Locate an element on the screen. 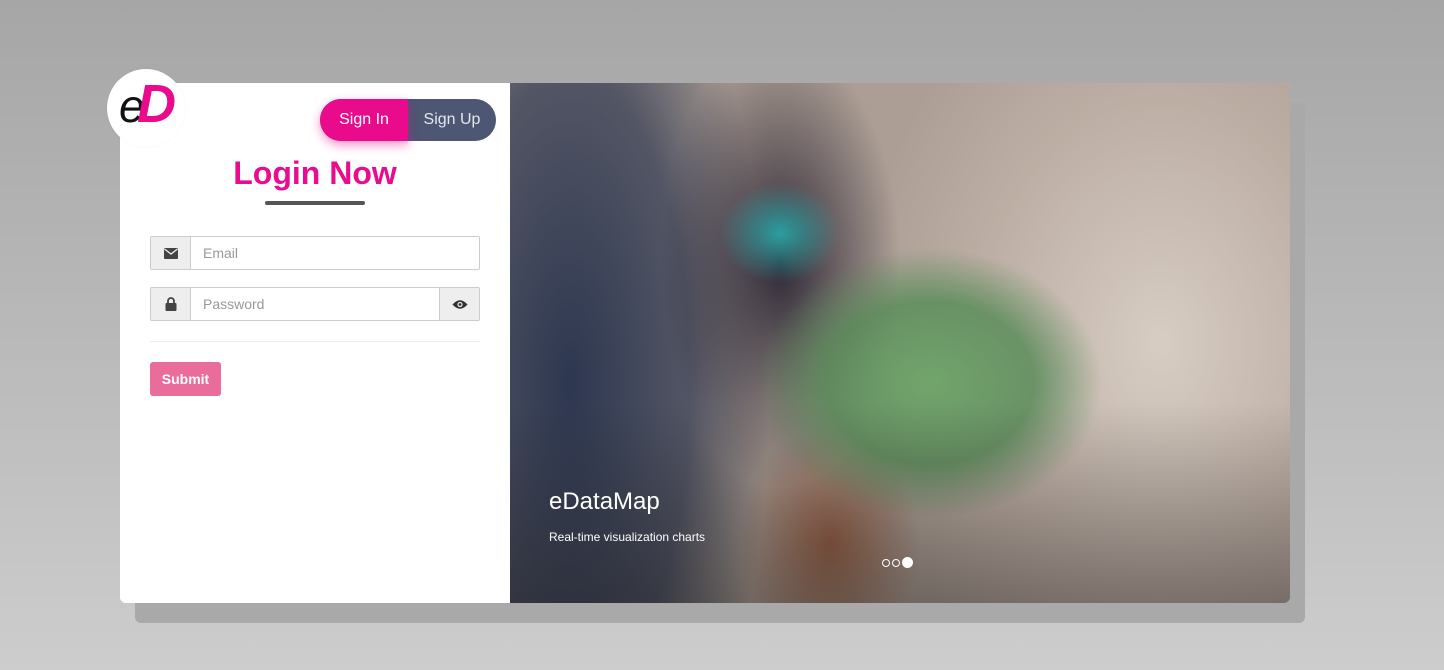 This screenshot has width=1444, height=670. carousel-subtitle: Real-time visualization charts is located at coordinates (627, 537).